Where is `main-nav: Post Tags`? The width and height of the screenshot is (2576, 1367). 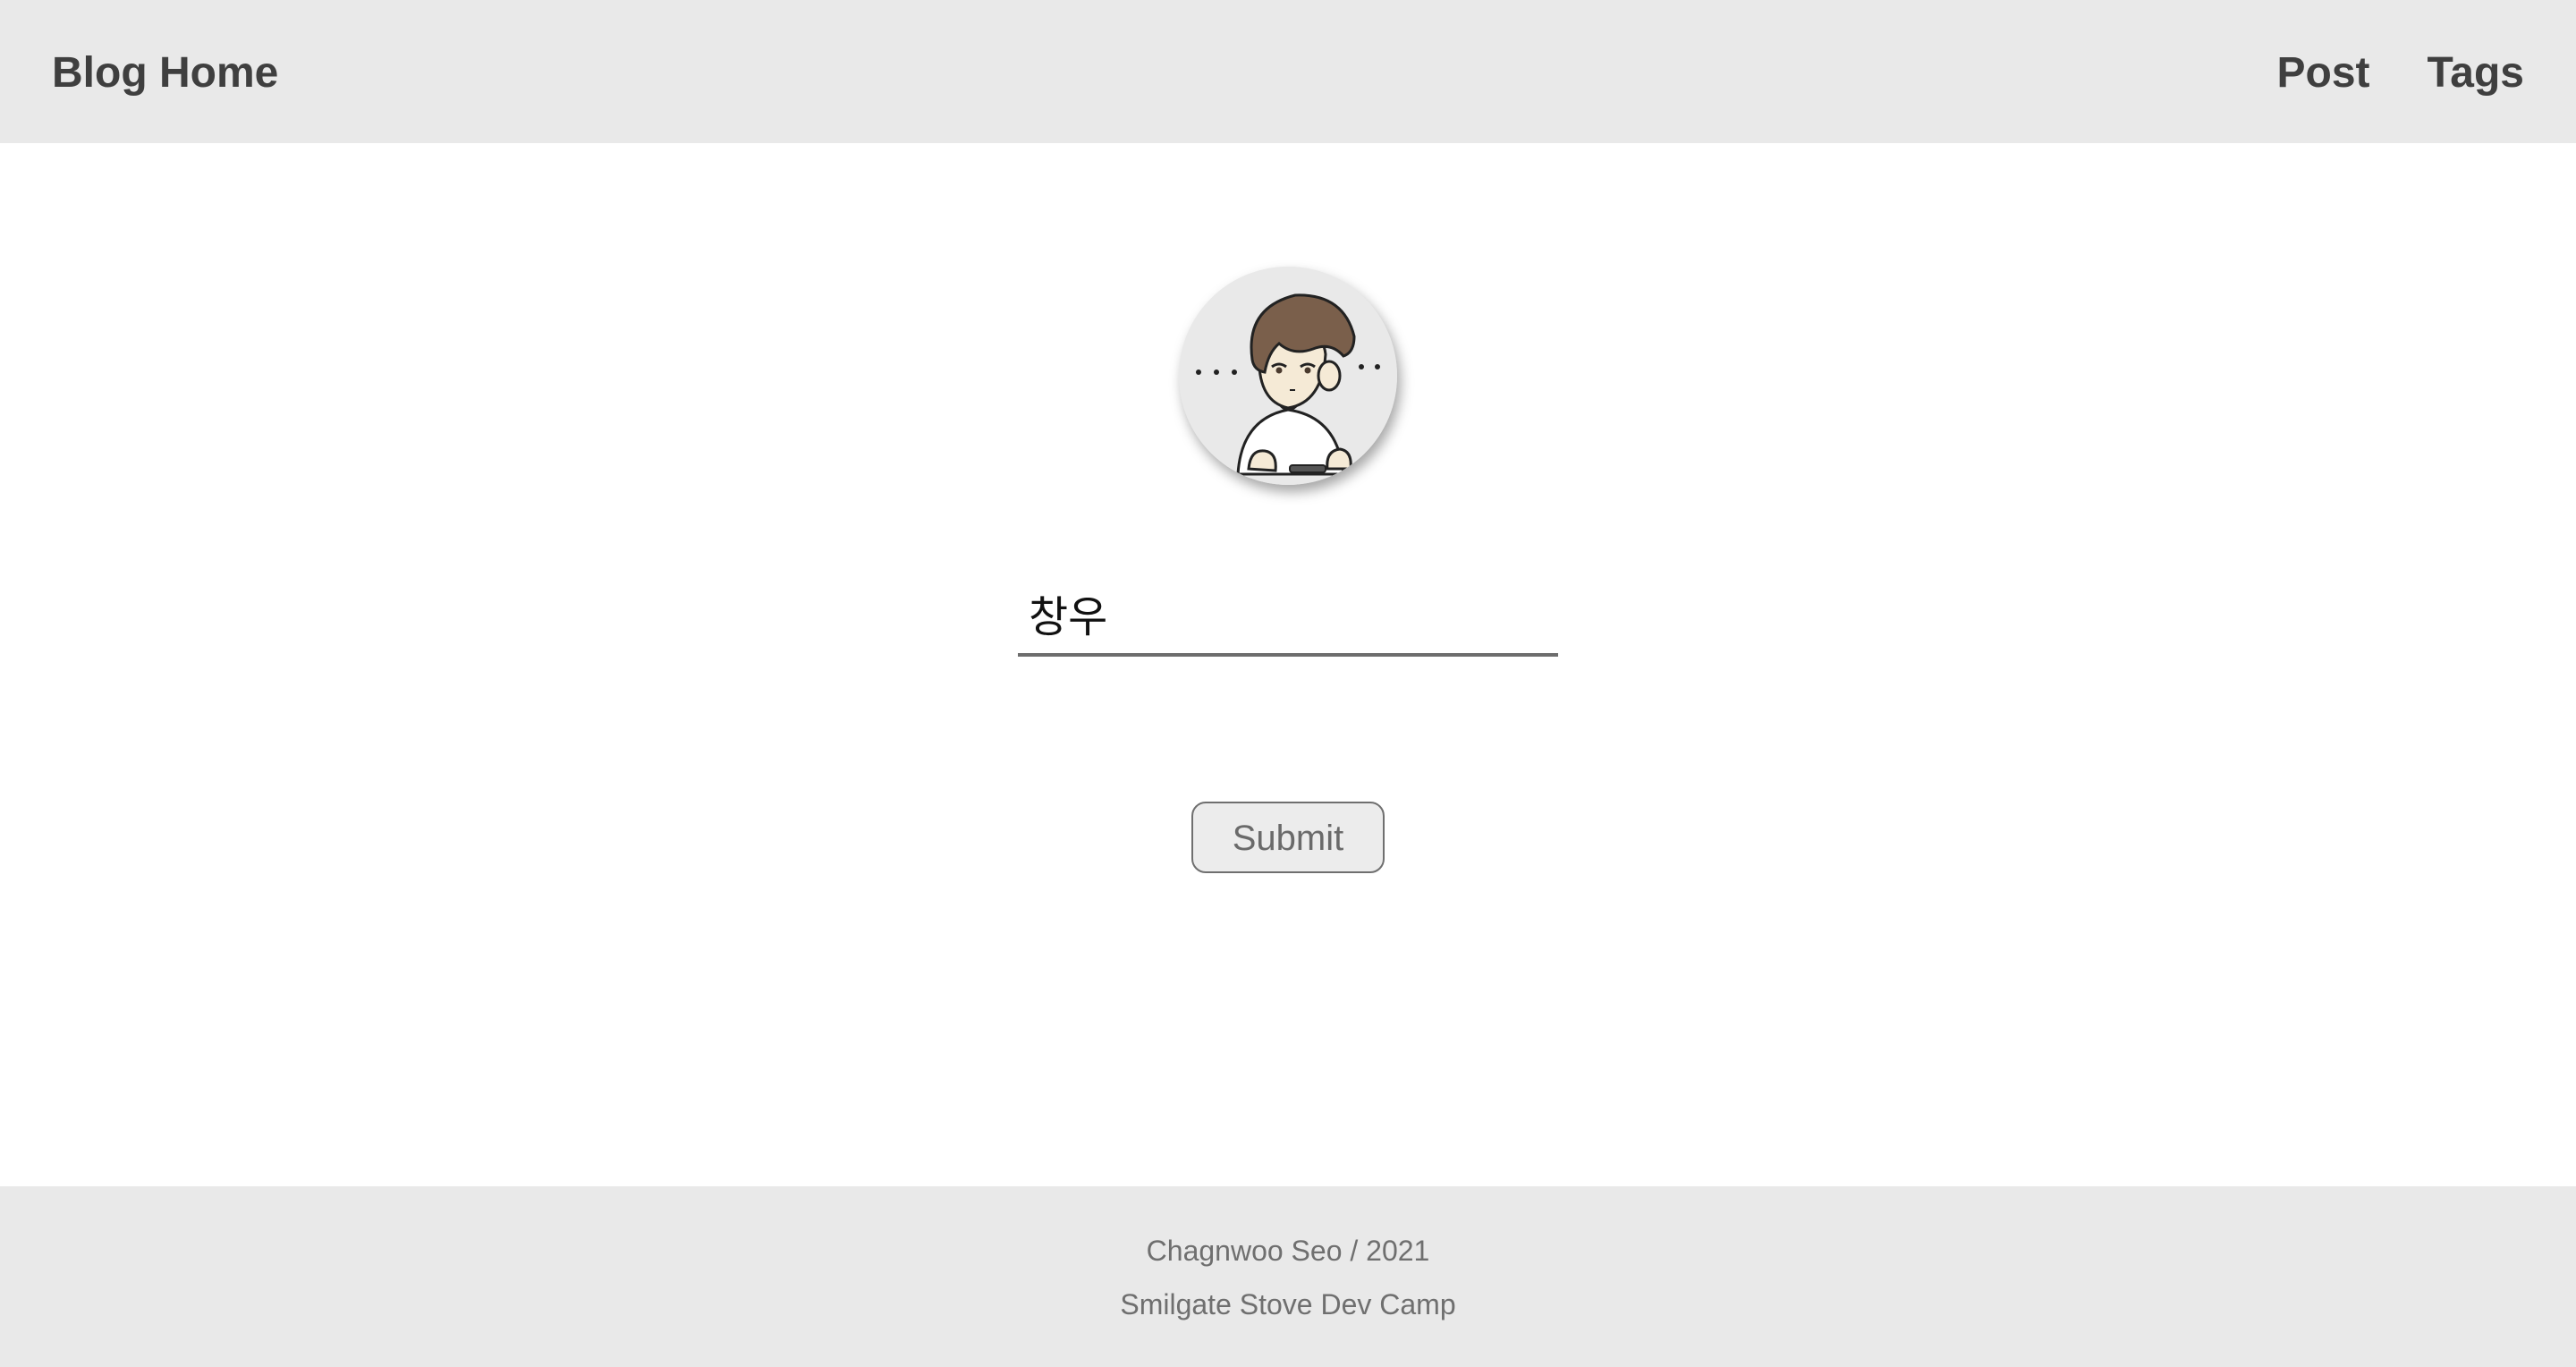 main-nav: Post Tags is located at coordinates (2400, 73).